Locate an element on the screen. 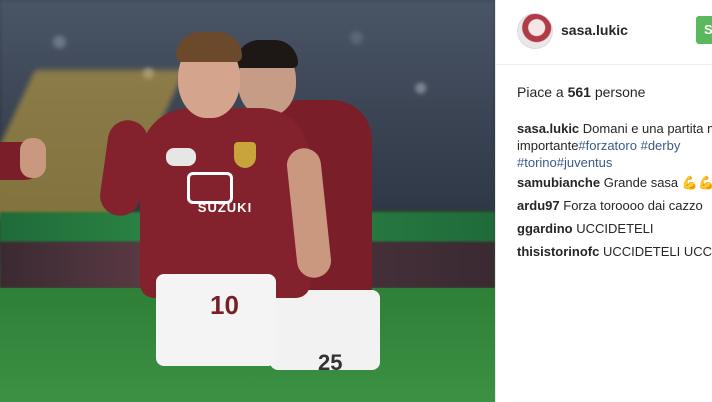 The width and height of the screenshot is (712, 402). player-one-number: 10 is located at coordinates (224, 305).